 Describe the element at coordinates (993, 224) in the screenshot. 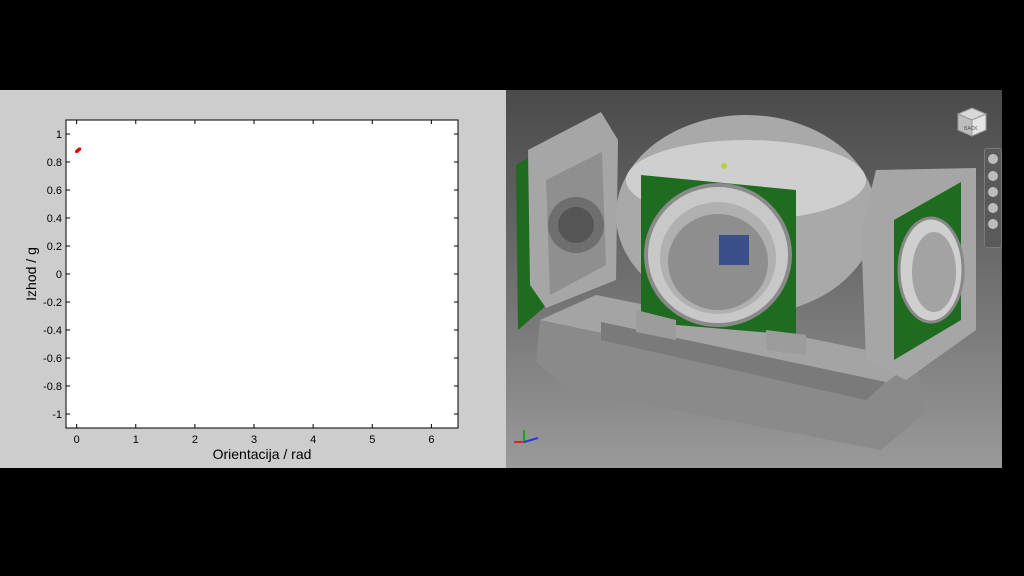

I see `look-at-icon` at that location.